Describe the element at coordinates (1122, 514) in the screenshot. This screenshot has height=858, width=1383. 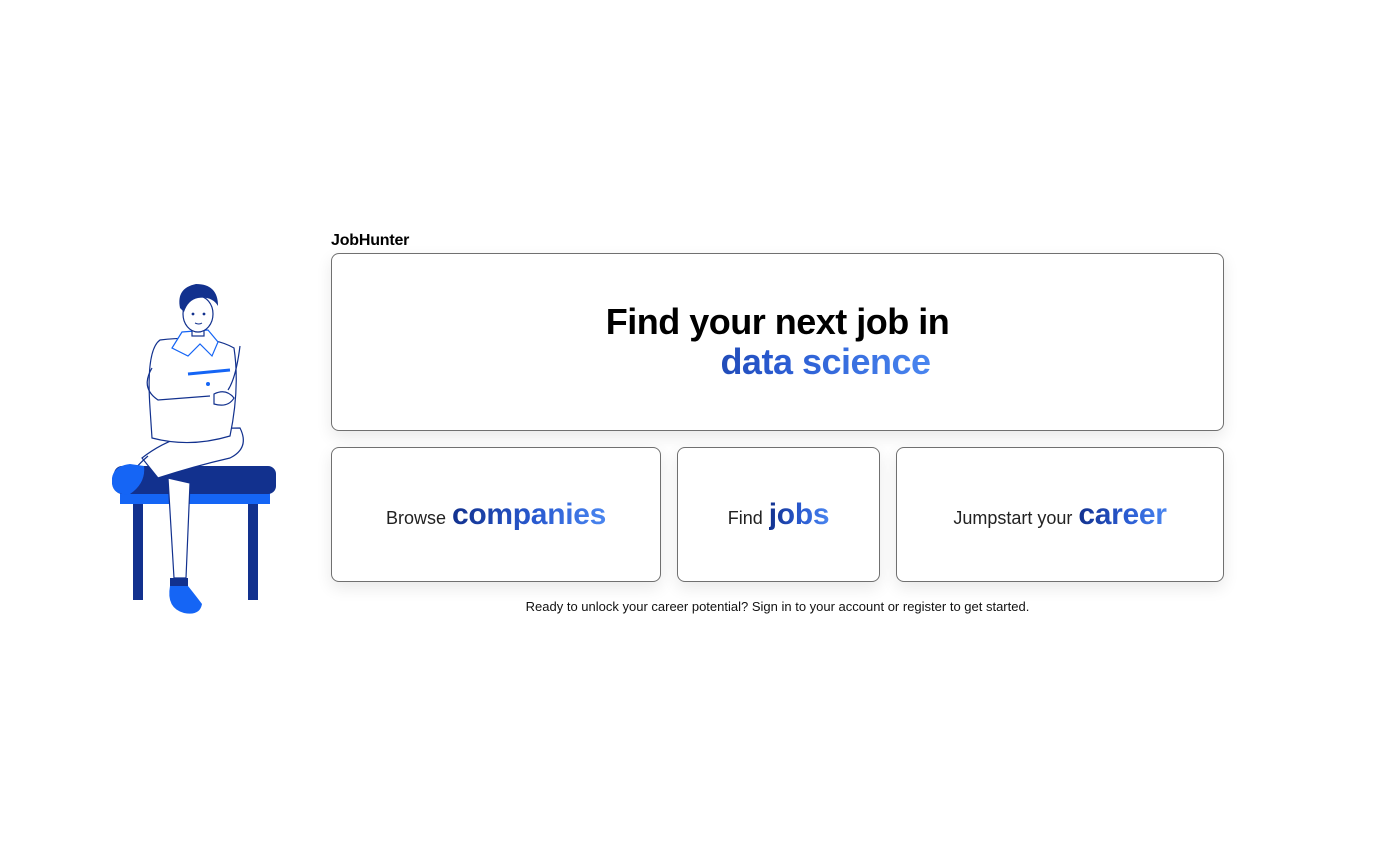
I see `jumpstart-career-emphasis: career` at that location.